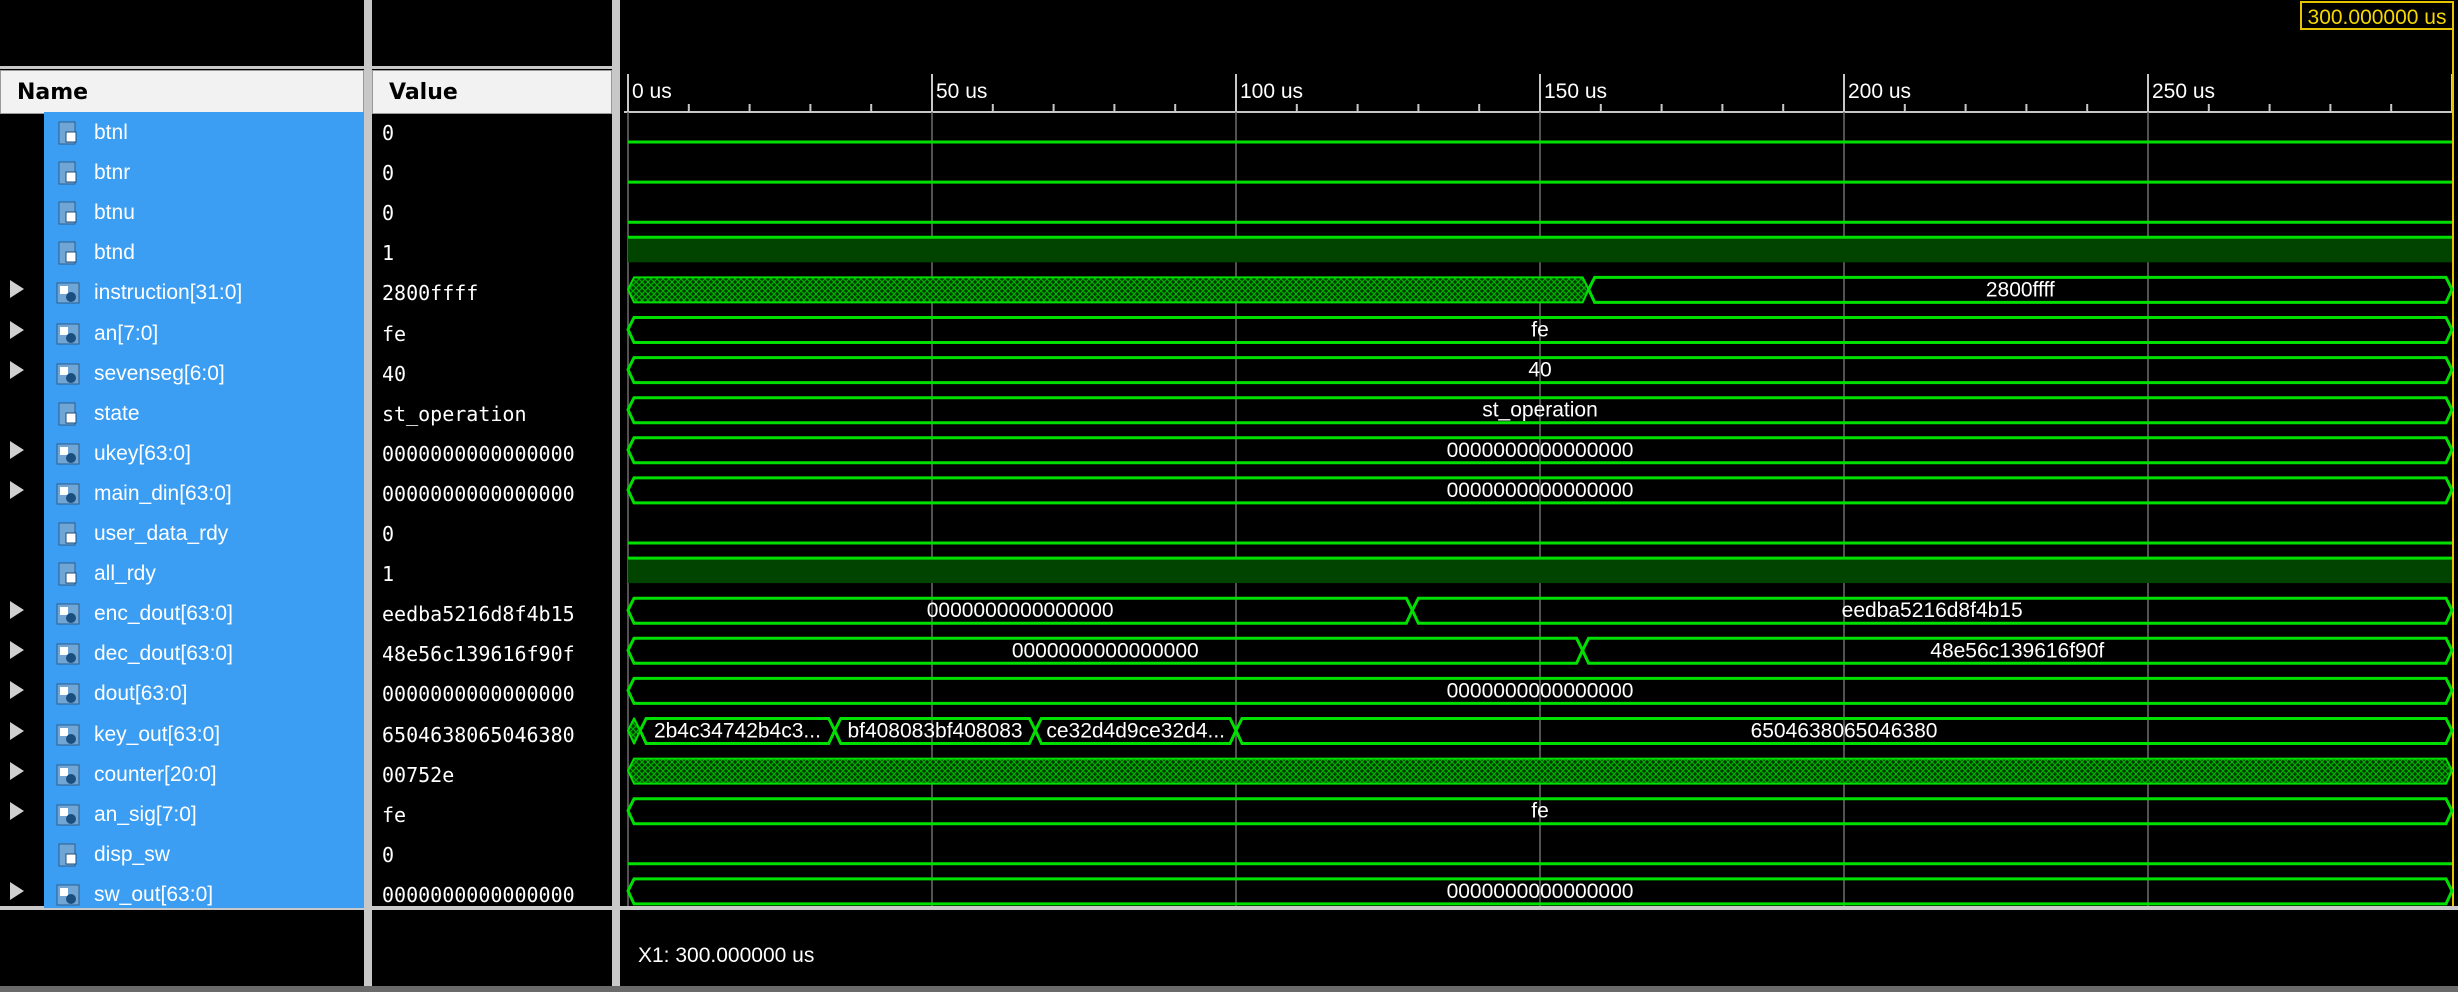 This screenshot has width=2458, height=992. What do you see at coordinates (726, 955) in the screenshot?
I see `cursor-x1-readout: X1: 300.000000 us` at bounding box center [726, 955].